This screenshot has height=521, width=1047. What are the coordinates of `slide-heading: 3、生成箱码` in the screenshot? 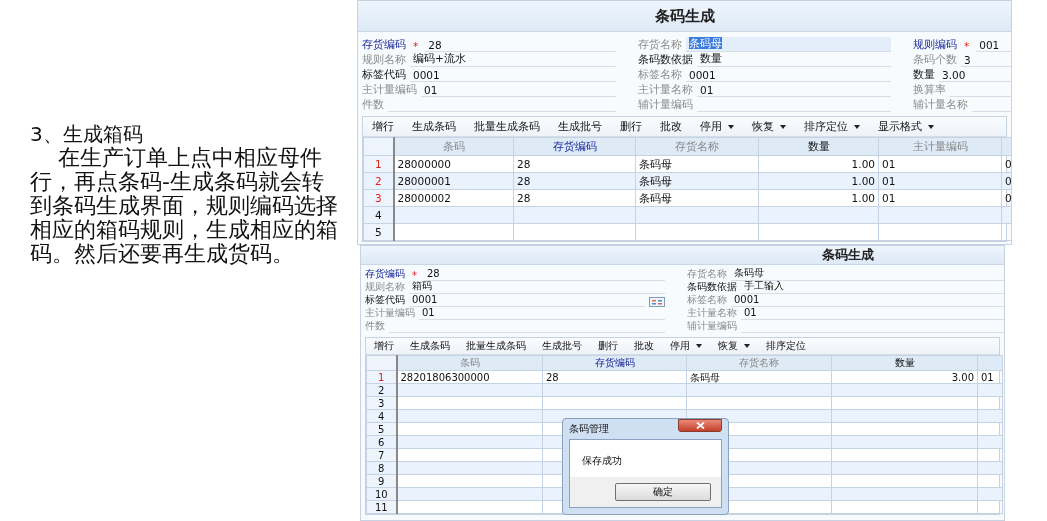 It's located at (87, 134).